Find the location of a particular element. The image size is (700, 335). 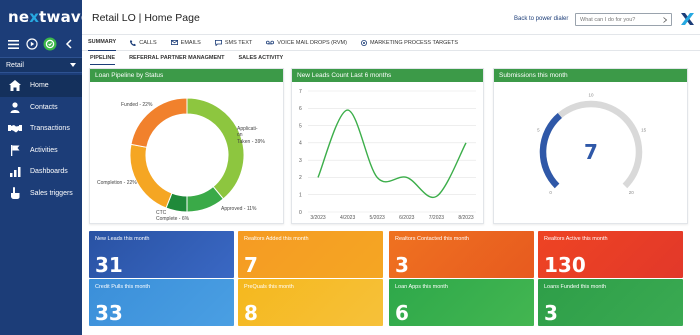

y-tick-label: 2 is located at coordinates (300, 178).